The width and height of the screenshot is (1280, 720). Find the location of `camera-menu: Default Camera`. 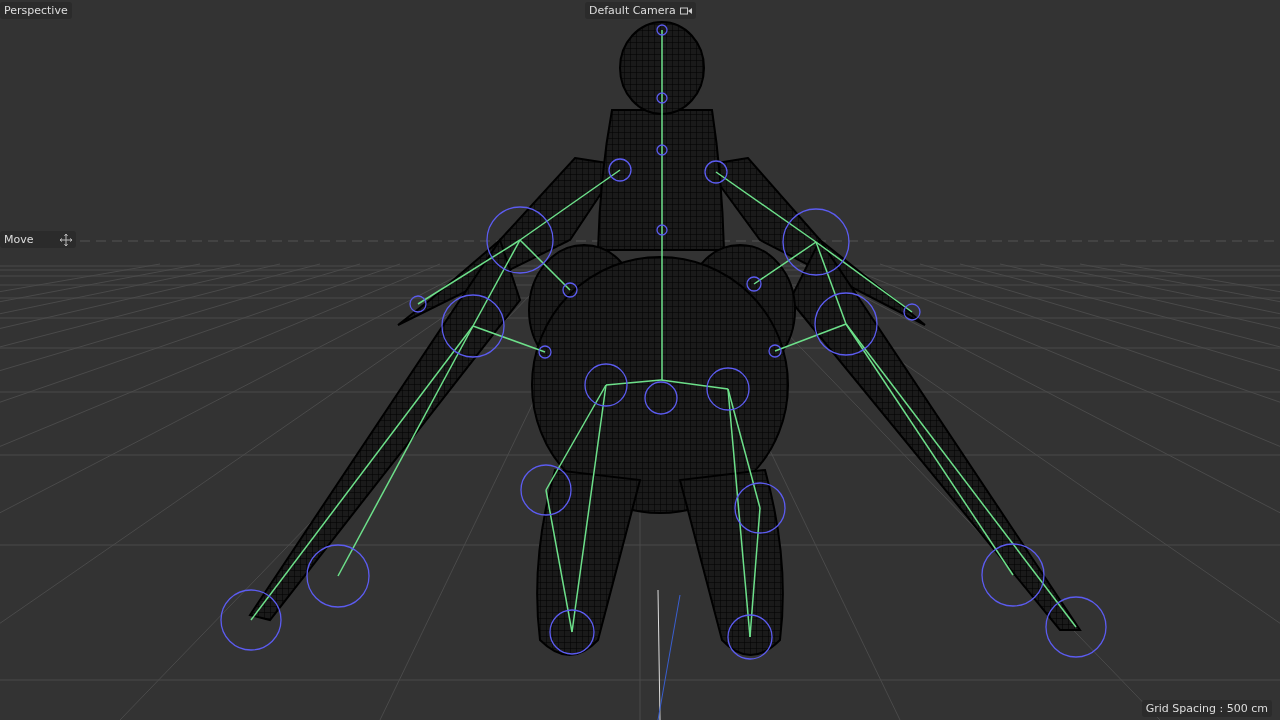

camera-menu: Default Camera is located at coordinates (640, 10).